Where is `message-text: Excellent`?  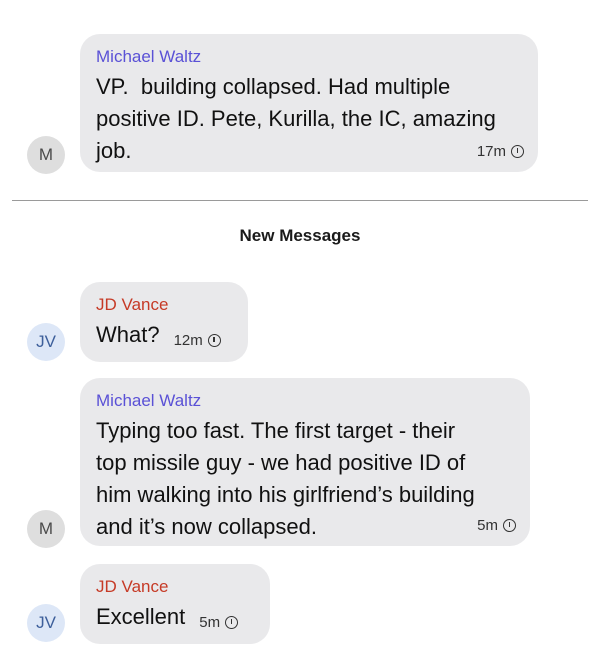
message-text: Excellent is located at coordinates (141, 616).